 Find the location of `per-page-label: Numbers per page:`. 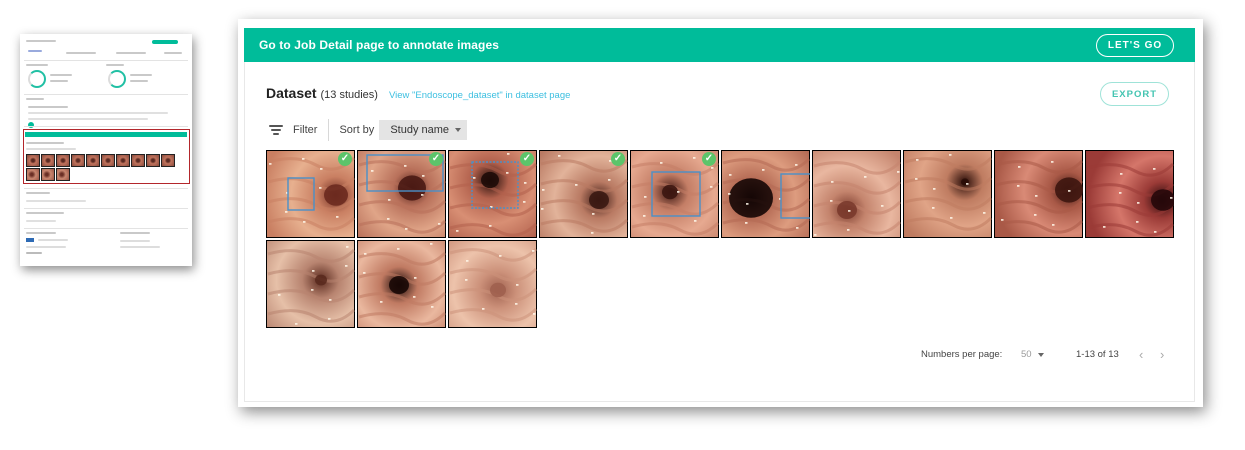

per-page-label: Numbers per page: is located at coordinates (962, 354).